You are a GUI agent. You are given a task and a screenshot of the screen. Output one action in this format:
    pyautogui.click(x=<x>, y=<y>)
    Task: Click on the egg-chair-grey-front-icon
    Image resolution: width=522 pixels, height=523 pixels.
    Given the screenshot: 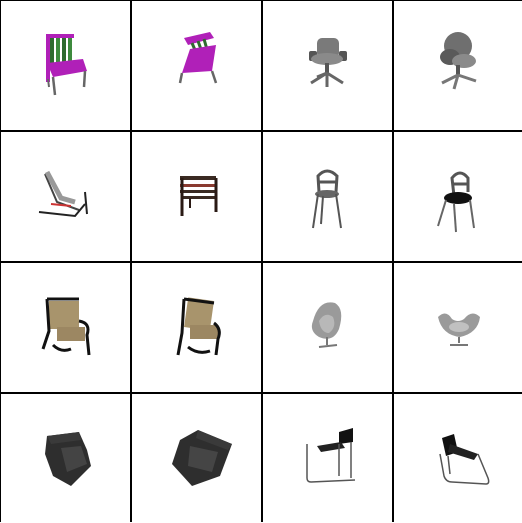 What is the action you would take?
    pyautogui.click(x=459, y=329)
    